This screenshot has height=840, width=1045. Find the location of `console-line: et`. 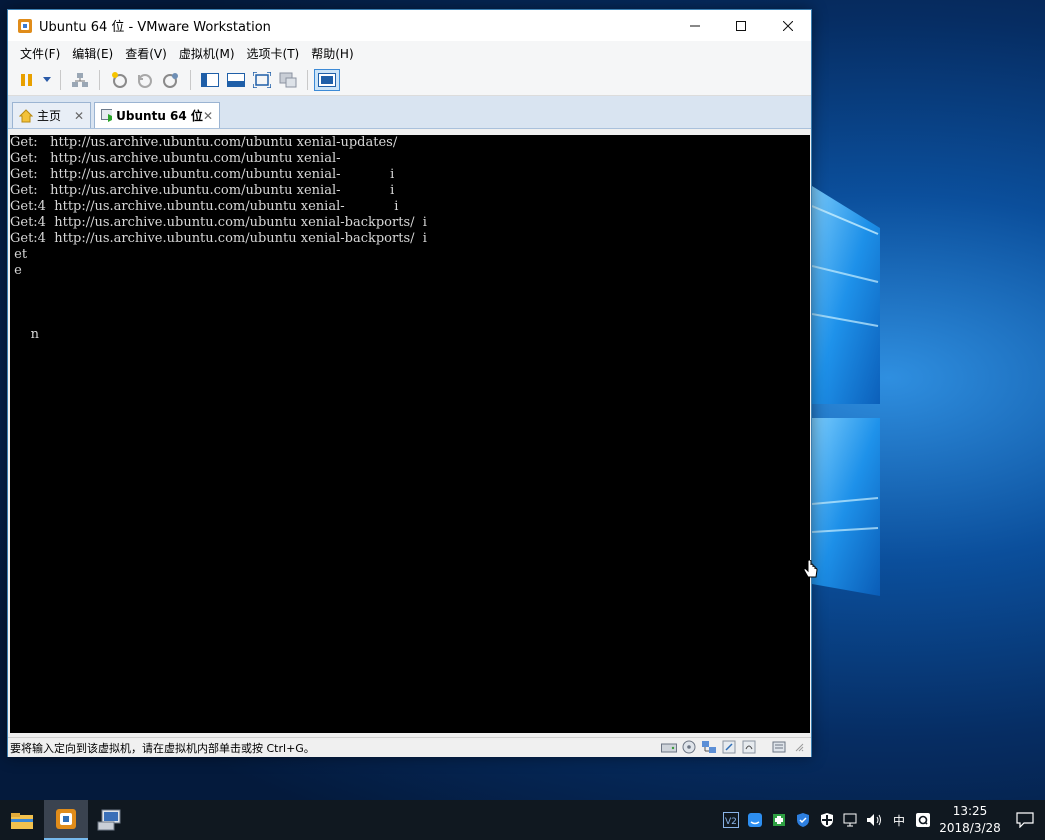

console-line: et is located at coordinates (19, 254).